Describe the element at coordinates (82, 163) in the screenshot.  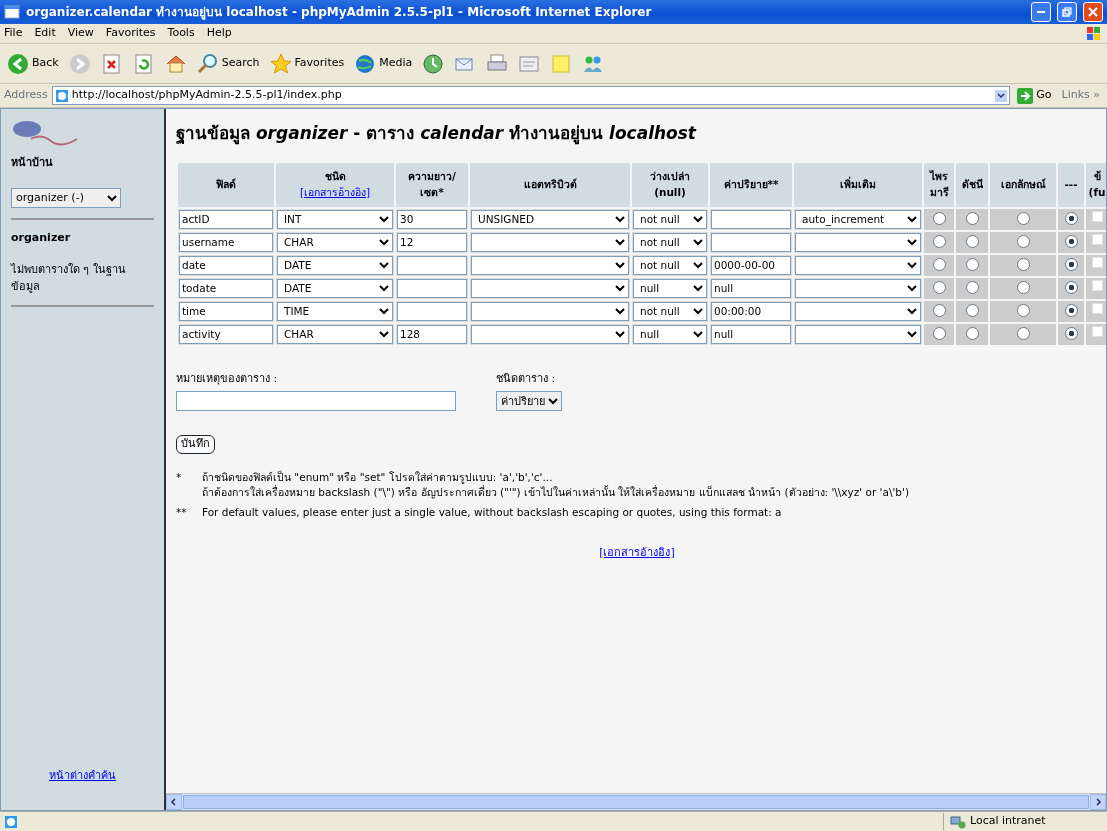
I see `home-link: หน้าบ้าน` at that location.